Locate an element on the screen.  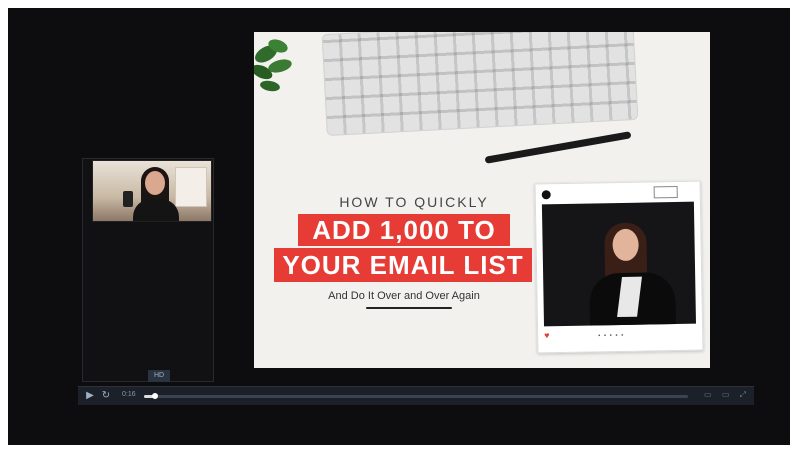
keyboard-image is located at coordinates (480, 84).